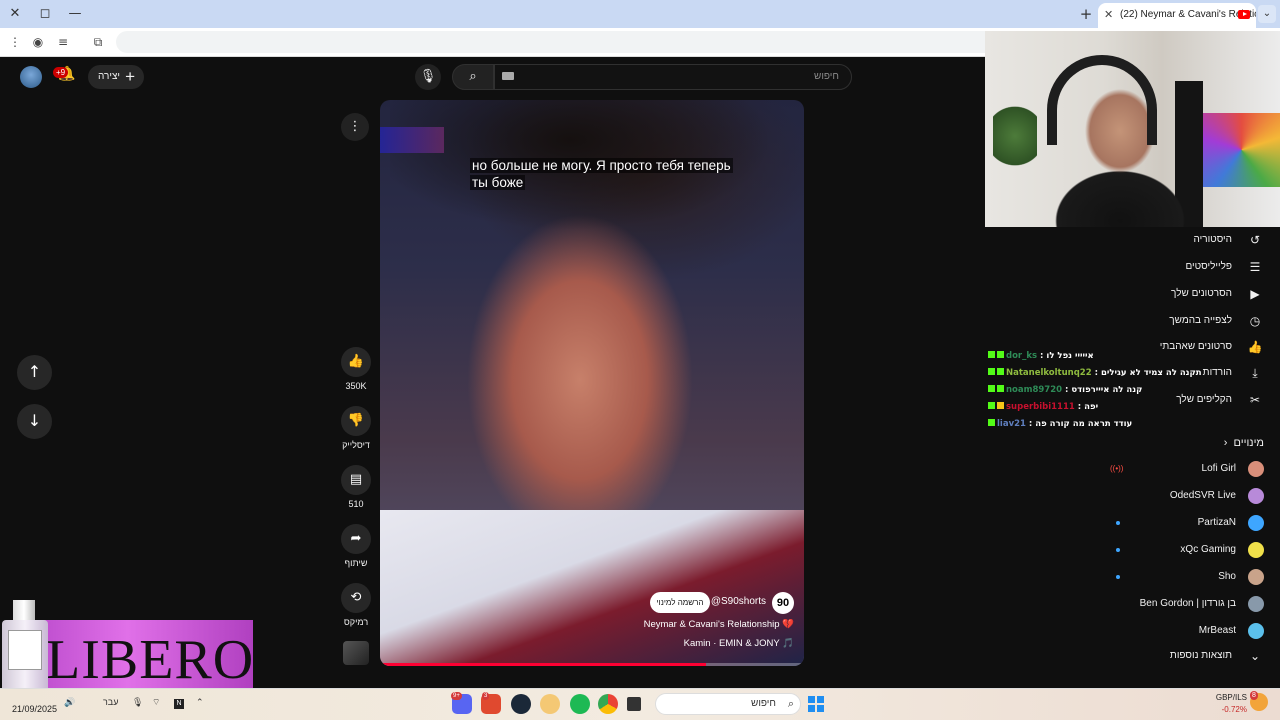 The height and width of the screenshot is (720, 1280). What do you see at coordinates (31, 77) in the screenshot?
I see `user-avatar` at bounding box center [31, 77].